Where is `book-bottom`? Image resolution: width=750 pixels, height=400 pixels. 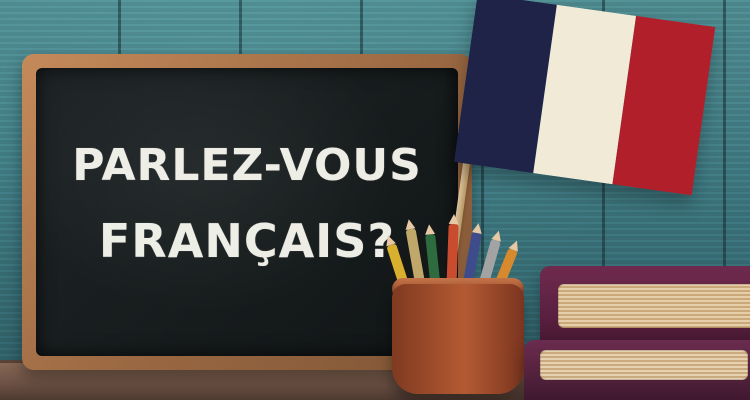 book-bottom is located at coordinates (637, 370).